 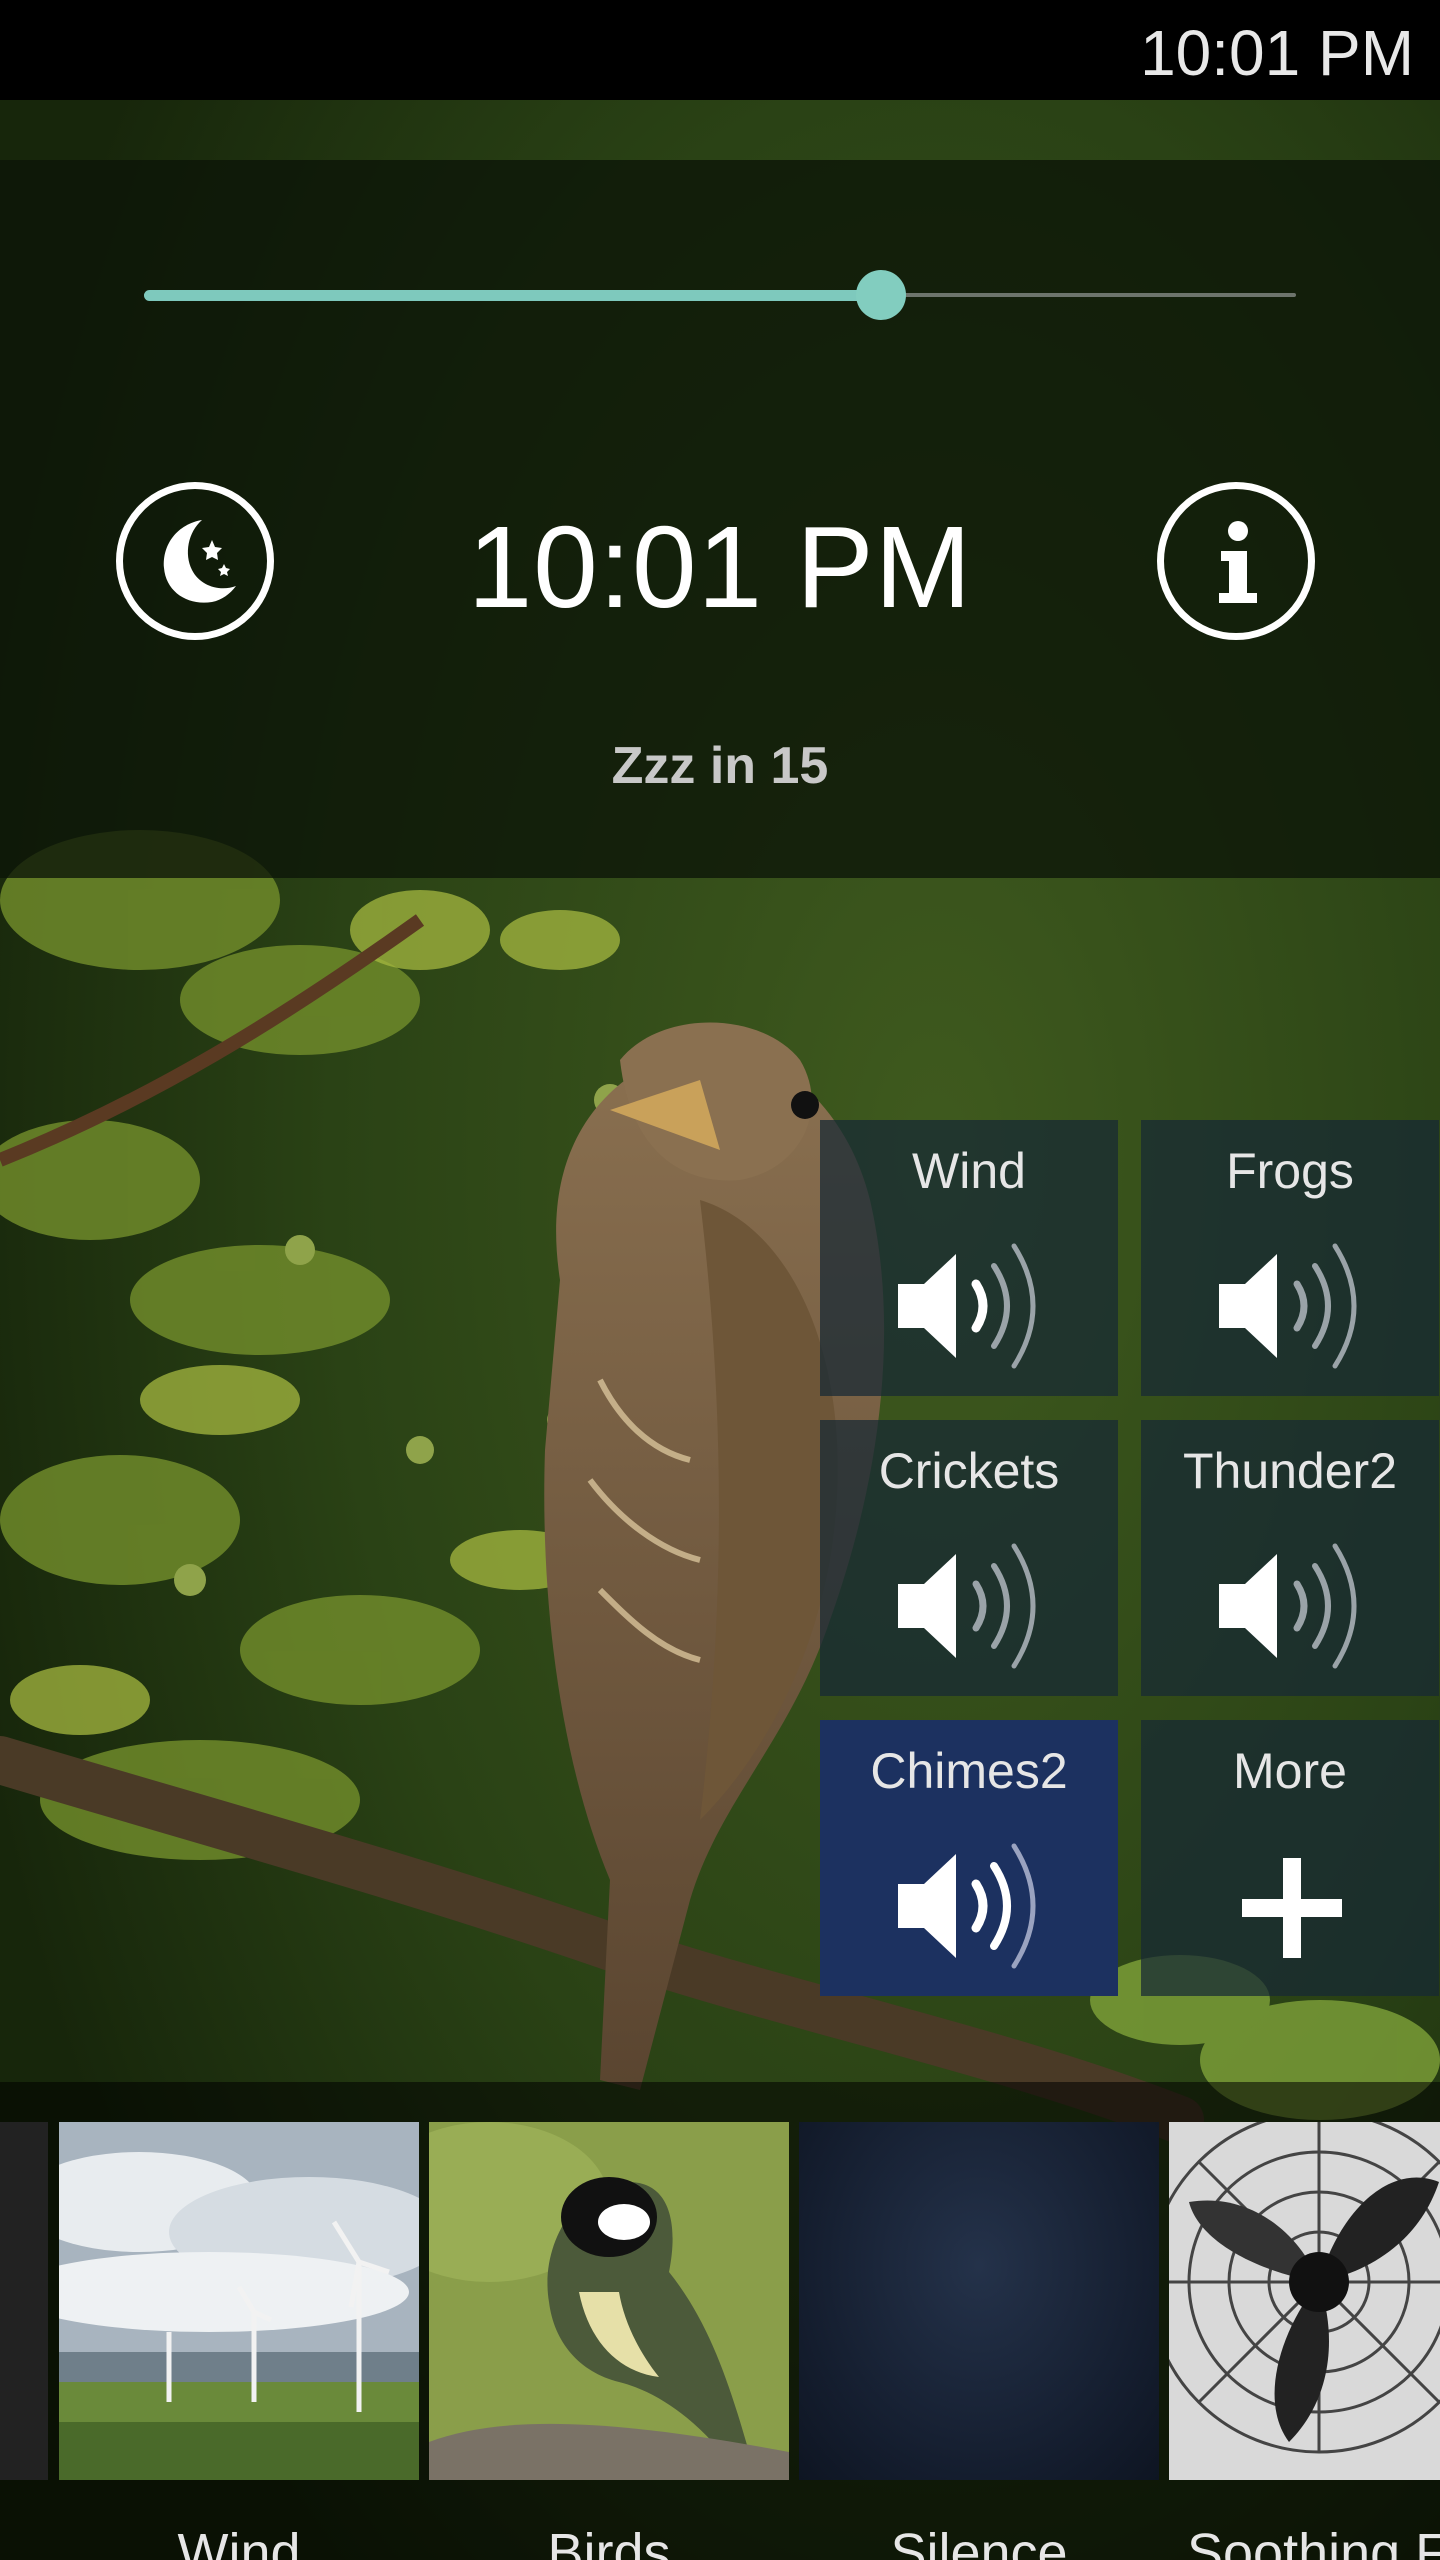 I want to click on sound-tile-thunder2: Thunder2, so click(x=1290, y=1558).